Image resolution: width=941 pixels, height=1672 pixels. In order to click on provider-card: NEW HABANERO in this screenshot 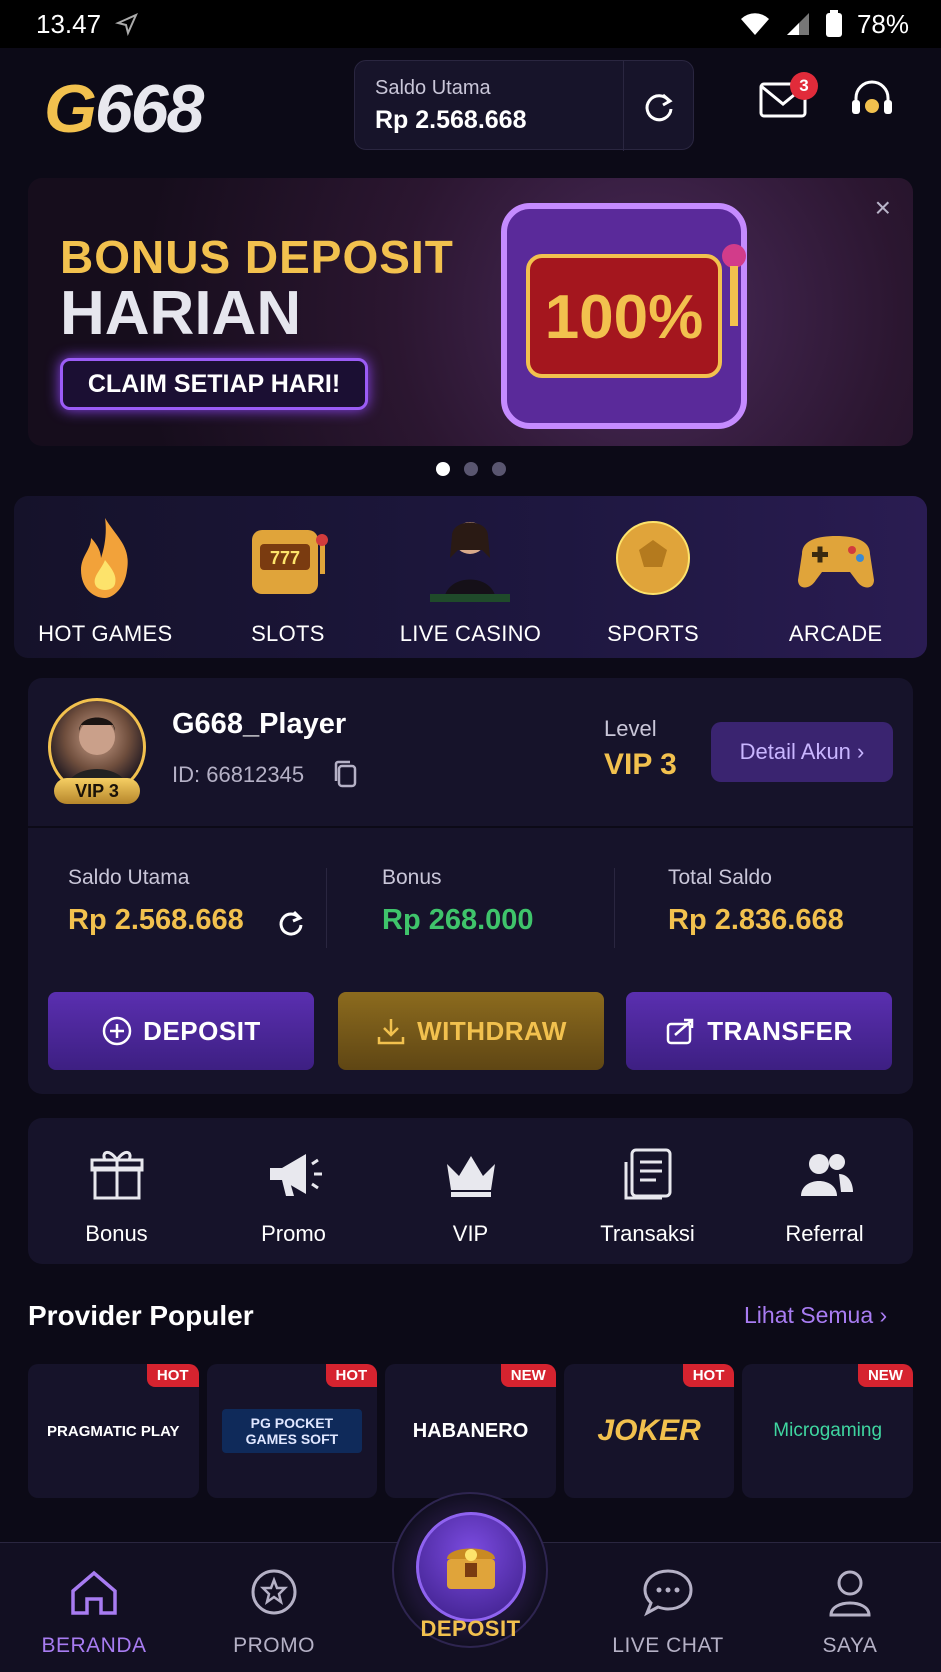, I will do `click(470, 1431)`.